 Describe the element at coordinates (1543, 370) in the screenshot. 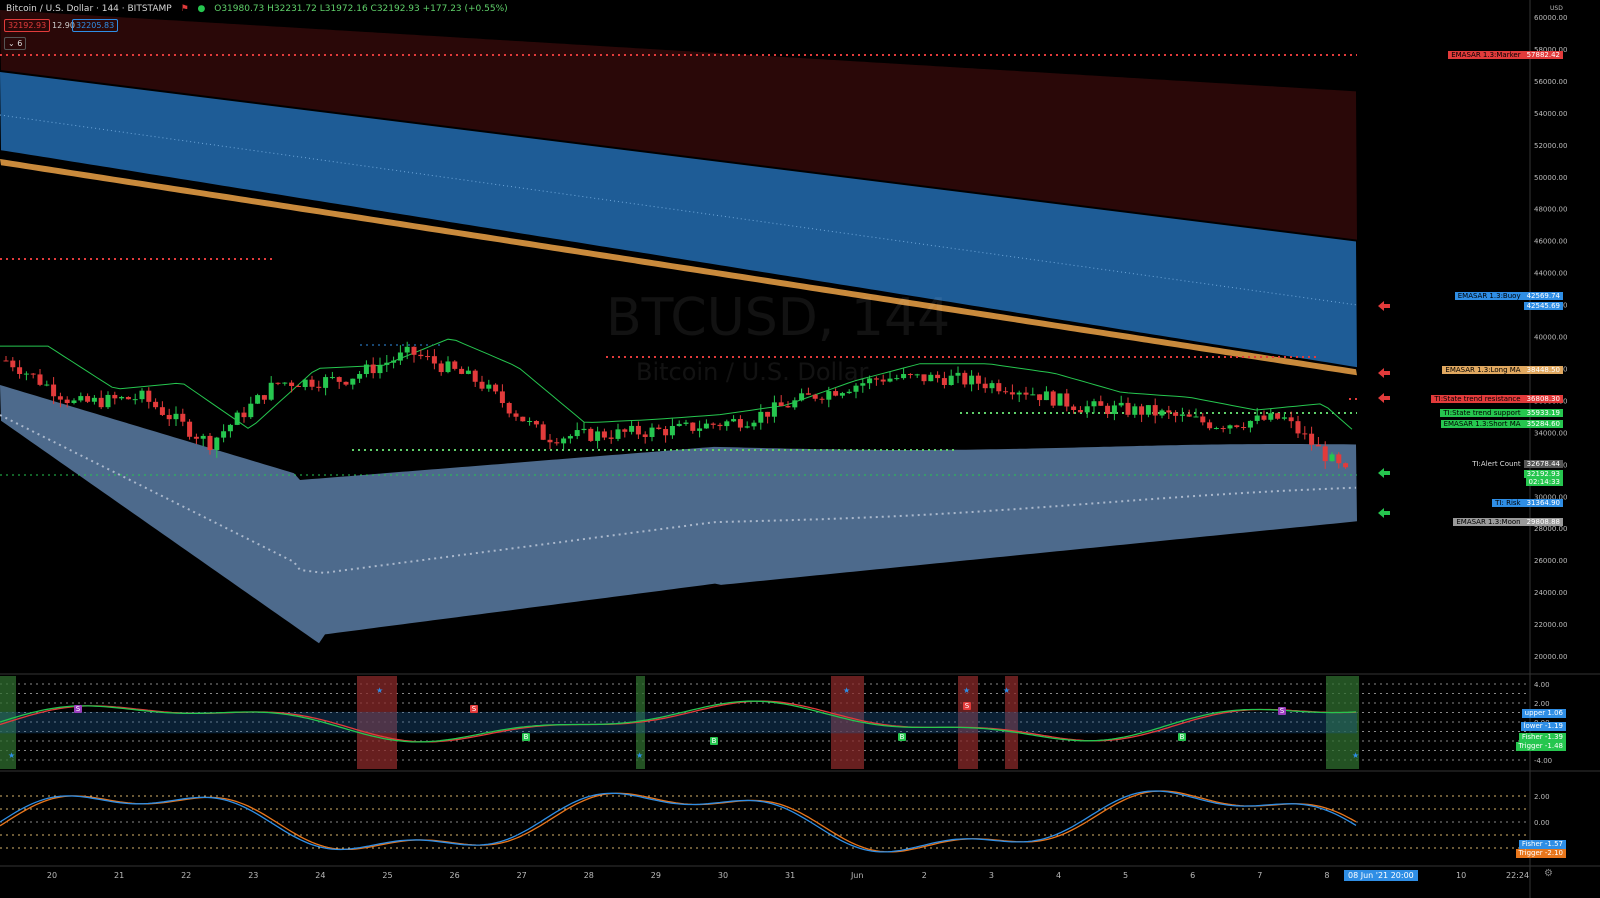

I see `price-label-value: 38448.50` at that location.